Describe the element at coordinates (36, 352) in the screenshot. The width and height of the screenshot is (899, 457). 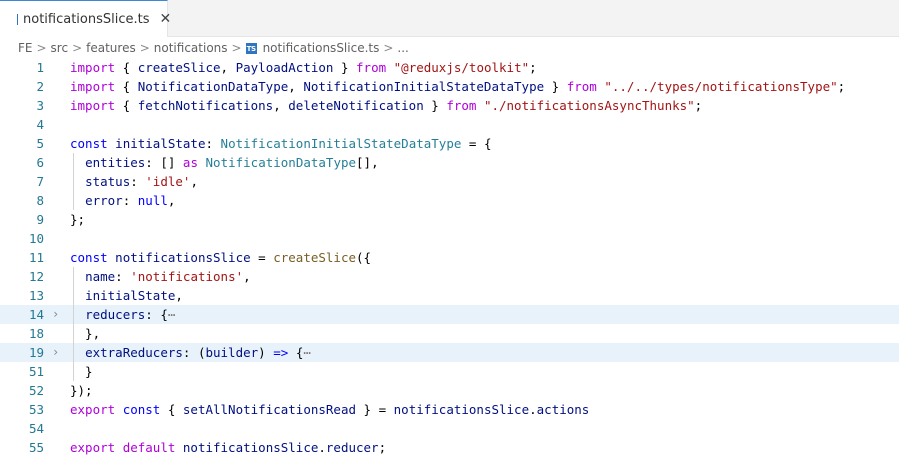
I see `line-number: 19` at that location.